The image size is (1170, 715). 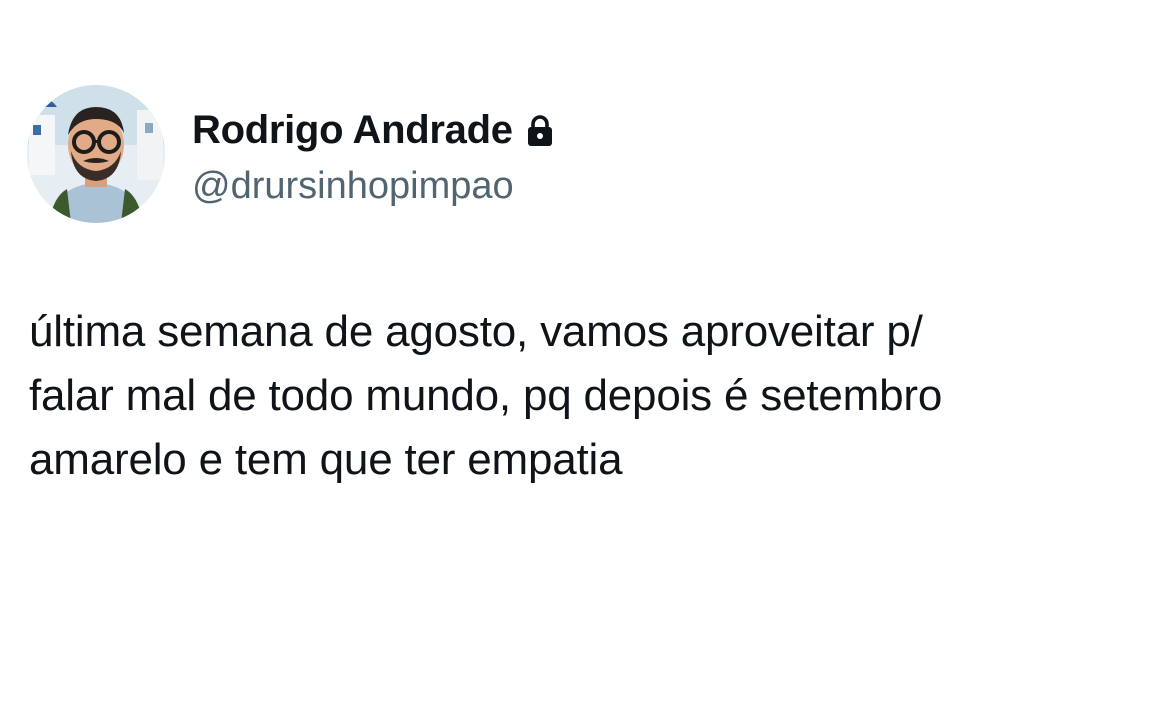 What do you see at coordinates (372, 186) in the screenshot?
I see `handle: @drursinhopimpao` at bounding box center [372, 186].